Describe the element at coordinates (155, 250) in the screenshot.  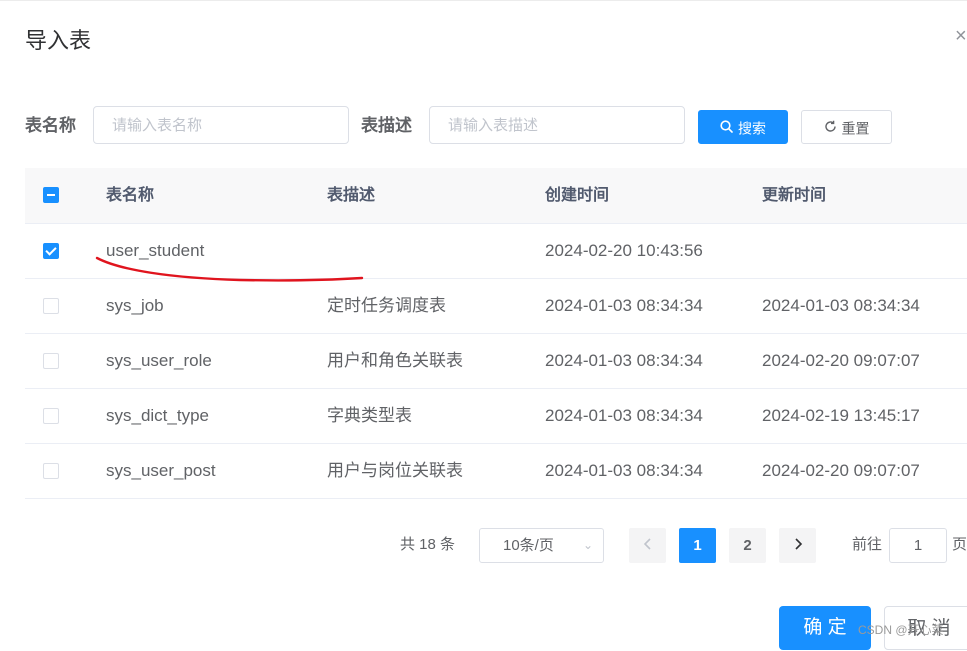
I see `cell-table-name: user_student` at that location.